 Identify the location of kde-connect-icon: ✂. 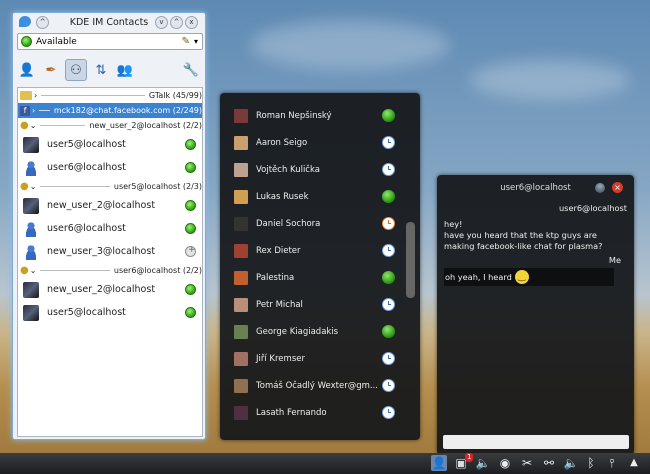
(527, 463).